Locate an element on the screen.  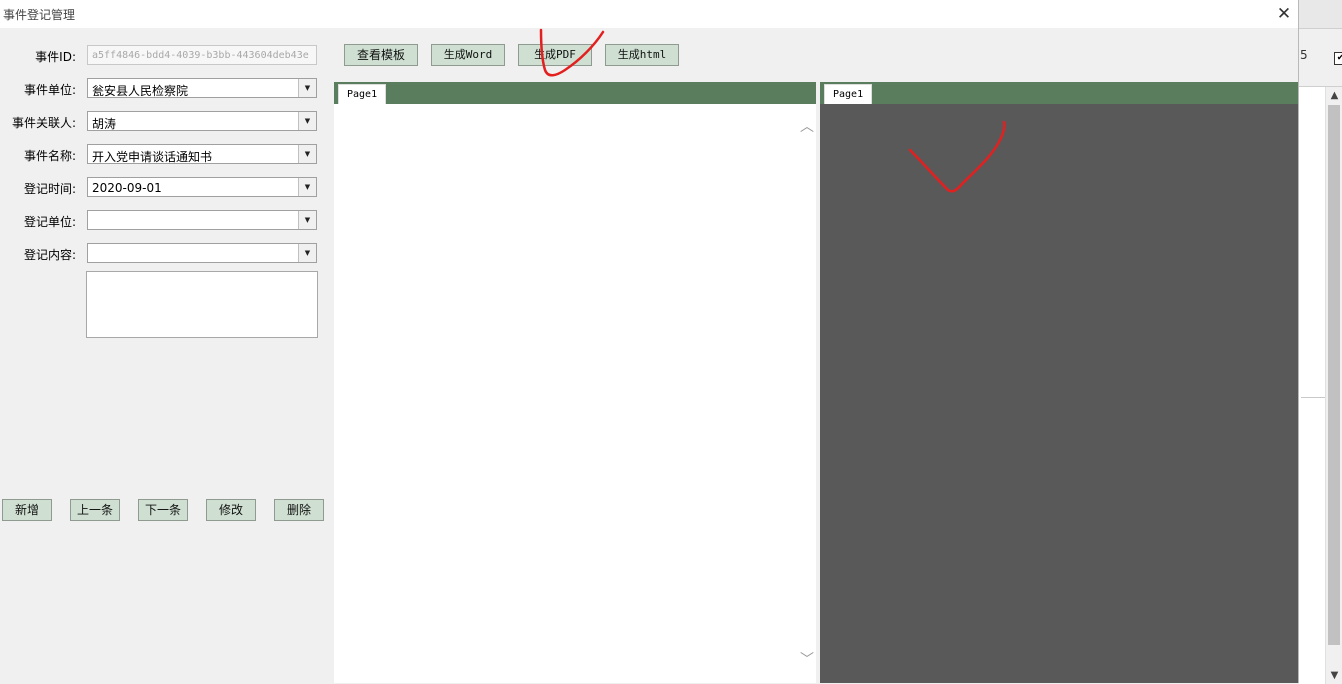
event-contact-label: 事件关联人: is located at coordinates (43, 123).